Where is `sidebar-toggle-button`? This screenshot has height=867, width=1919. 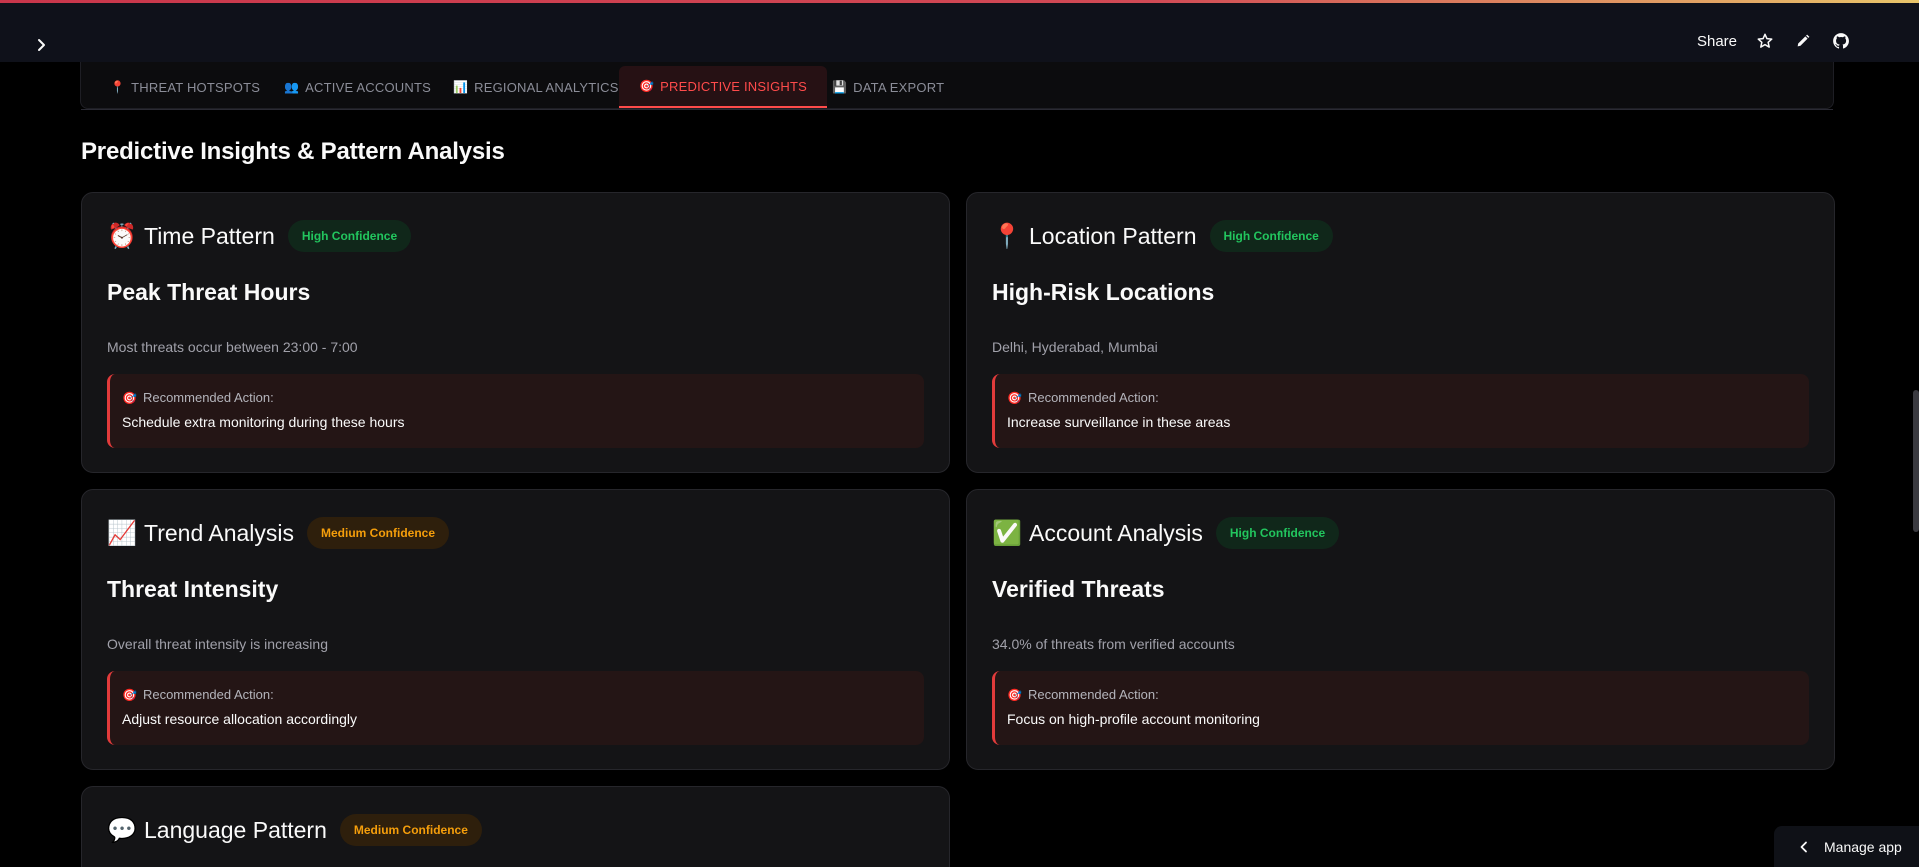
sidebar-toggle-button is located at coordinates (42, 45).